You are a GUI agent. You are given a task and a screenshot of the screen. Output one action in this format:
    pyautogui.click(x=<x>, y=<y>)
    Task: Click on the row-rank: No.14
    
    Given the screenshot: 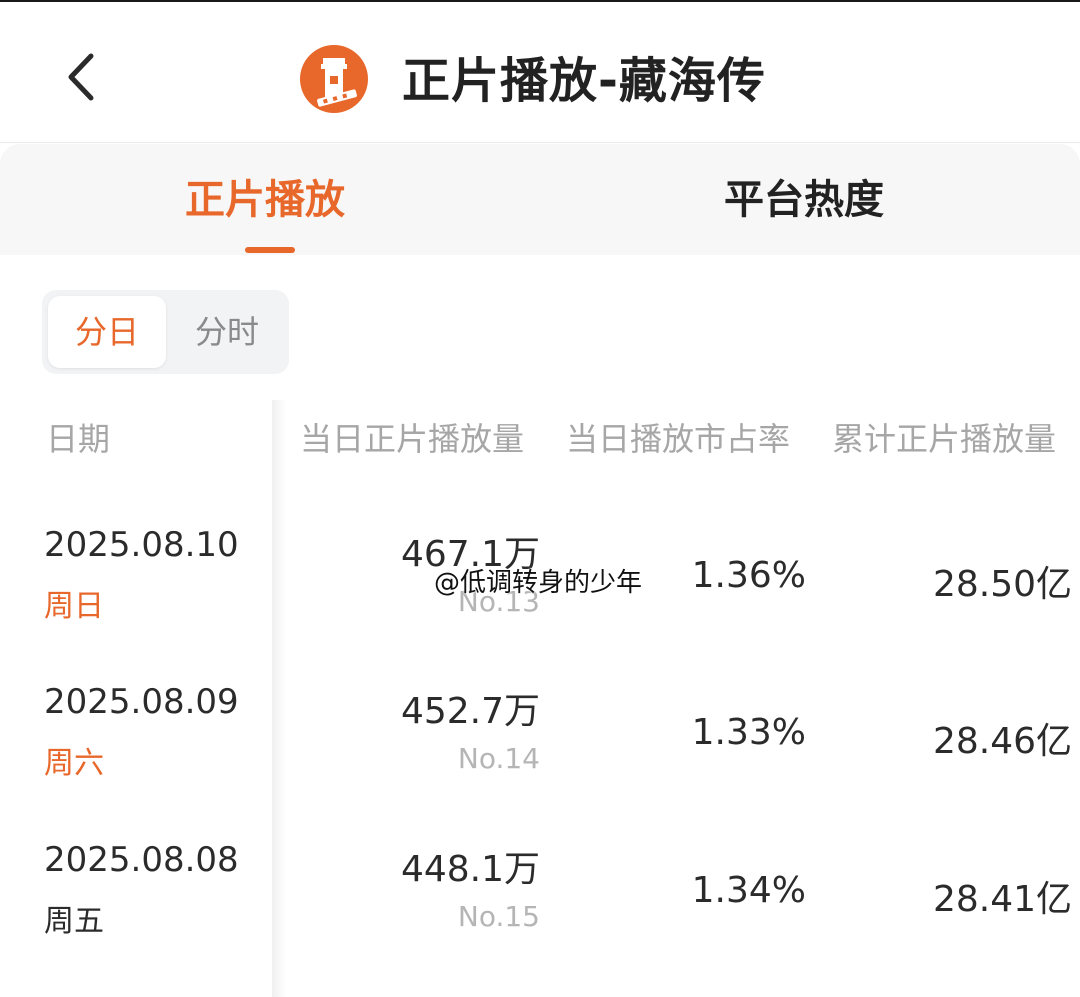 What is the action you would take?
    pyautogui.click(x=498, y=758)
    